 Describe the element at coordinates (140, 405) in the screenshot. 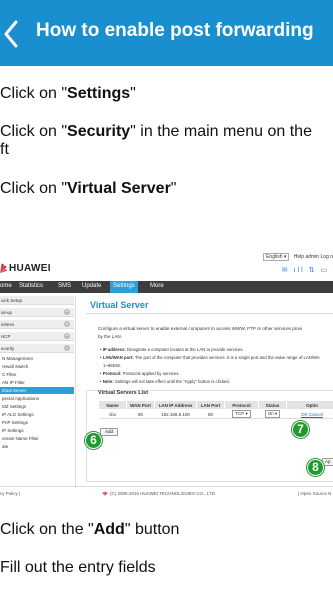

I see `col-wan-port: WAN Port` at that location.